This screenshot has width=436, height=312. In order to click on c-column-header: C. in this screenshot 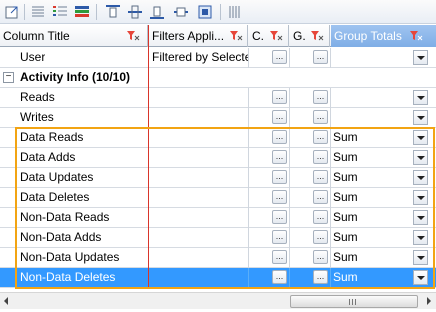, I will do `click(269, 36)`.